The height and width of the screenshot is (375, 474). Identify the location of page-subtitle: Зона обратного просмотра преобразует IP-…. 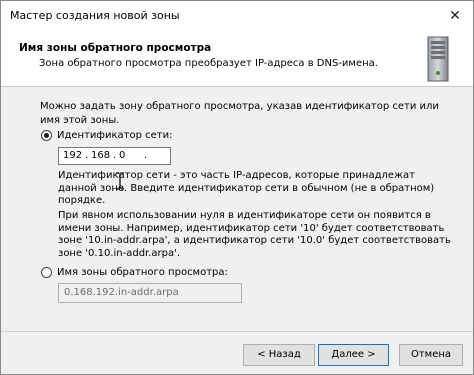
(208, 63).